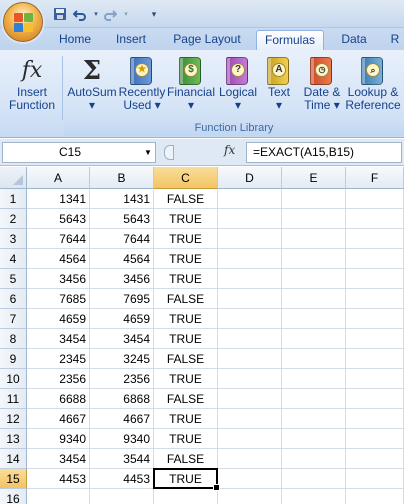 The width and height of the screenshot is (404, 504). What do you see at coordinates (229, 150) in the screenshot?
I see `insert-function-fx-icon: fx` at bounding box center [229, 150].